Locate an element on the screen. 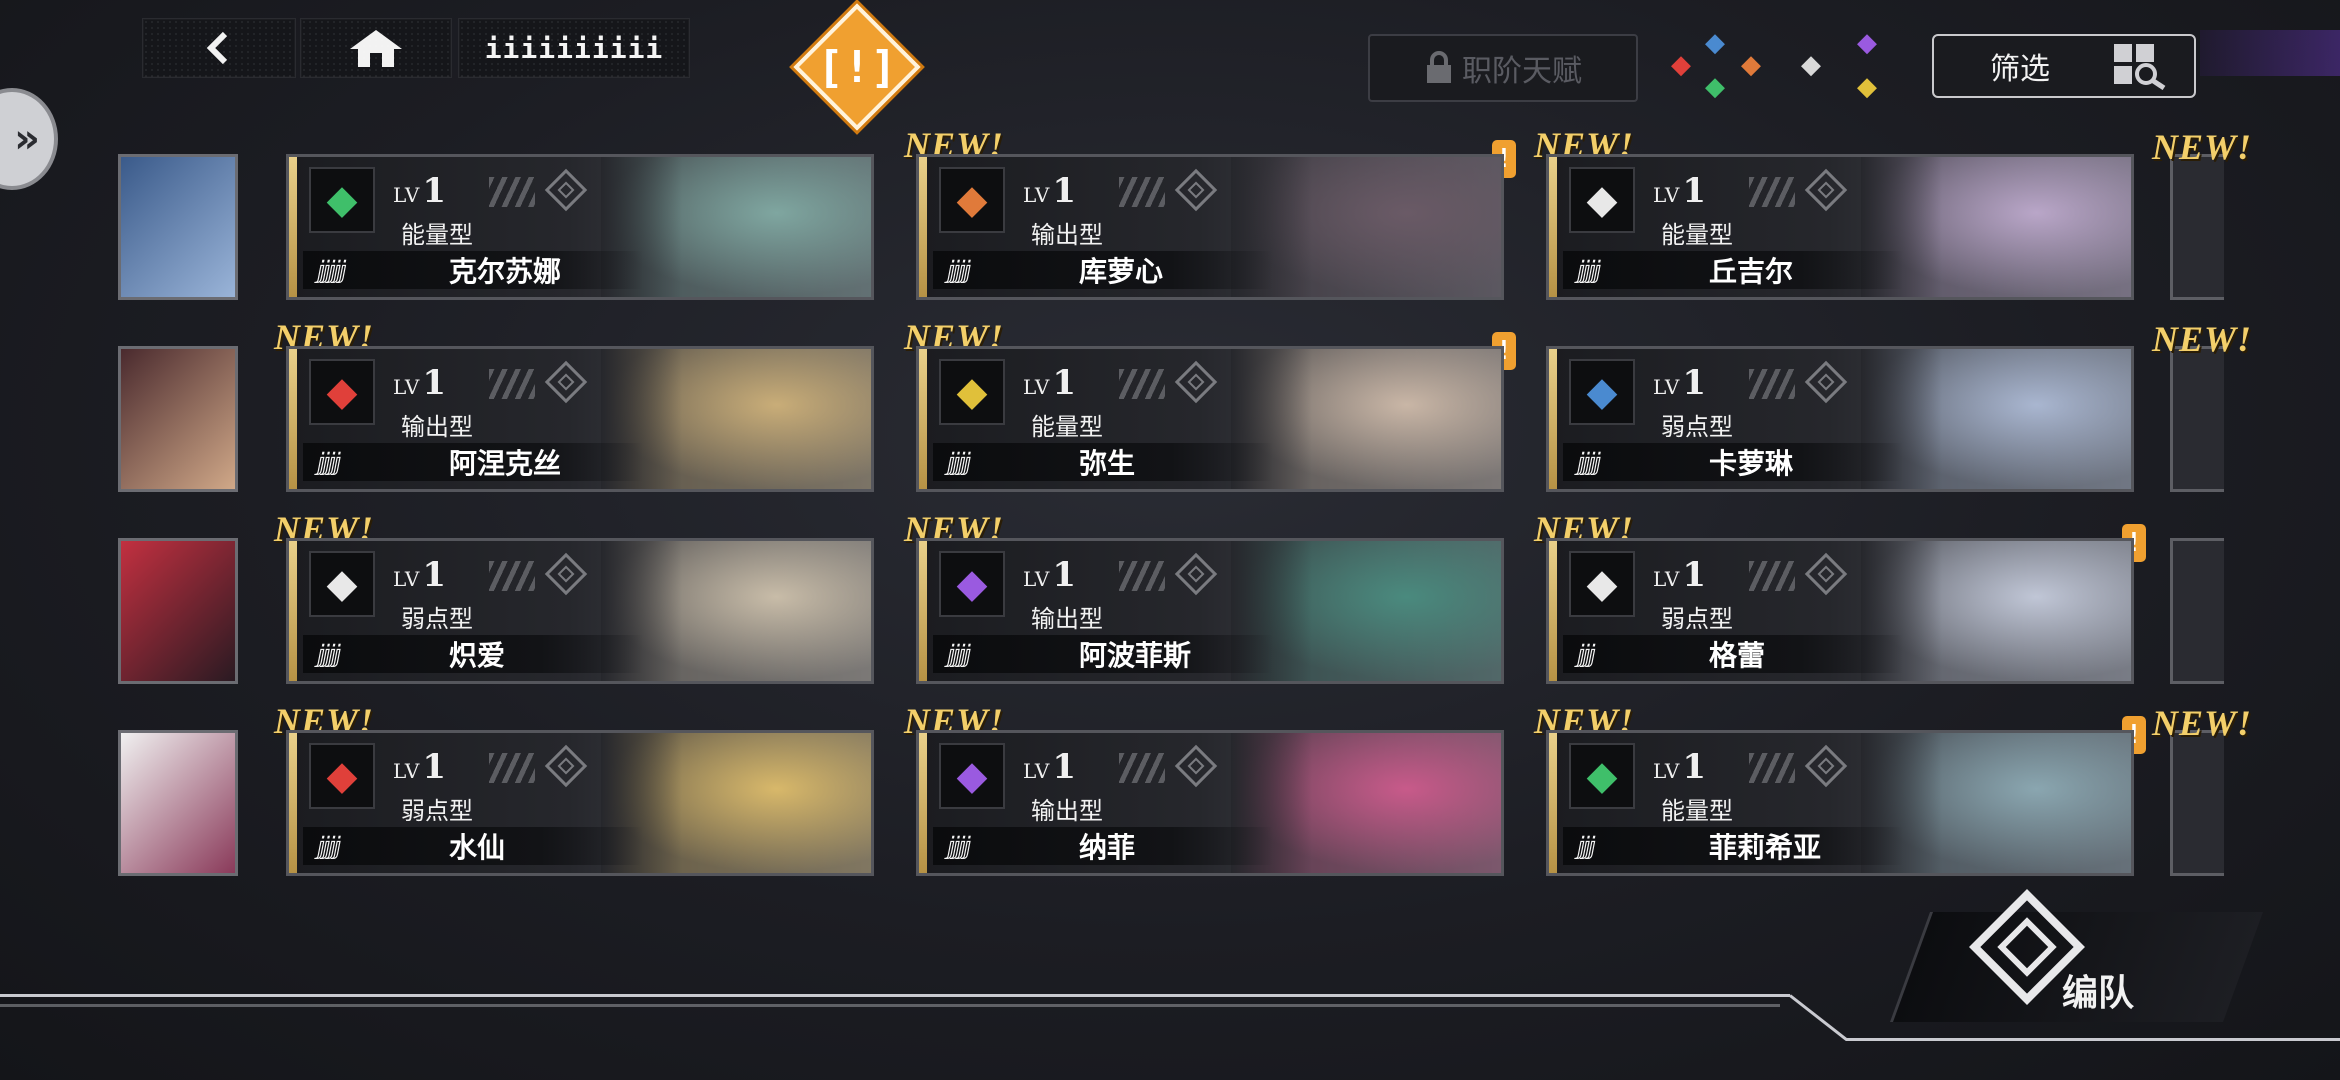 This screenshot has width=2340, height=1080. name-bar: ⅉⅉⅉ 菲莉希亚 is located at coordinates (1733, 846).